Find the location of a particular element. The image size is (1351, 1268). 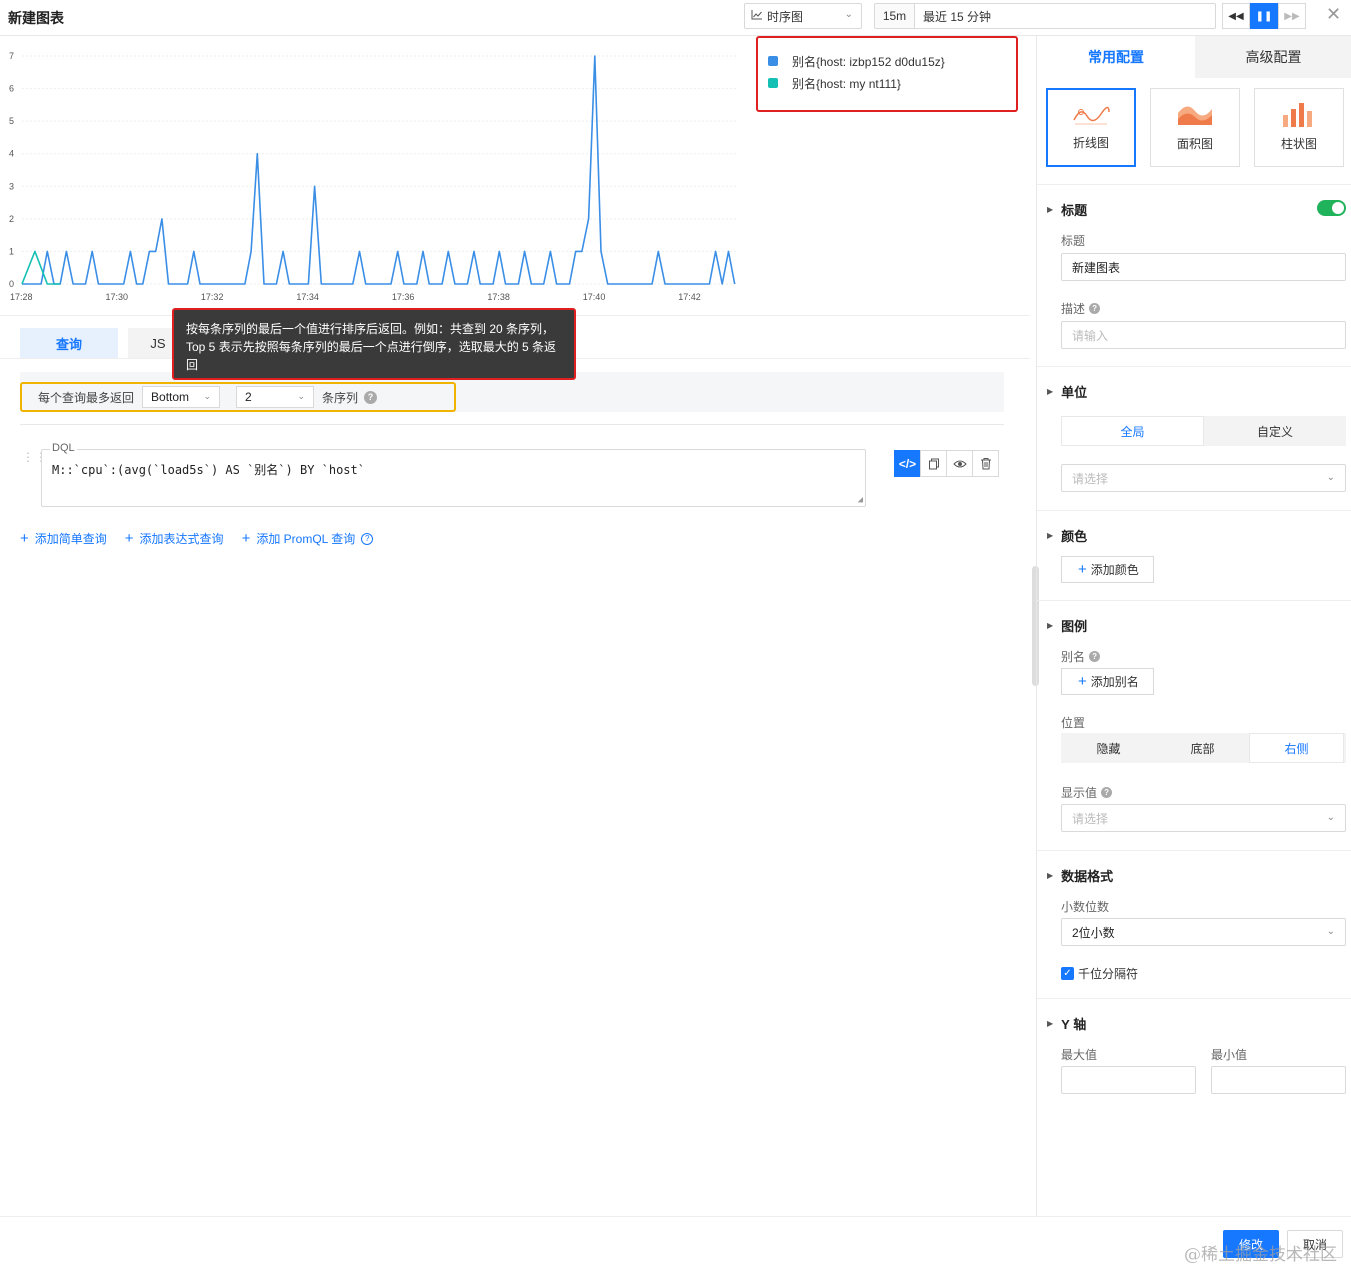

ymax-input is located at coordinates (1128, 1080).